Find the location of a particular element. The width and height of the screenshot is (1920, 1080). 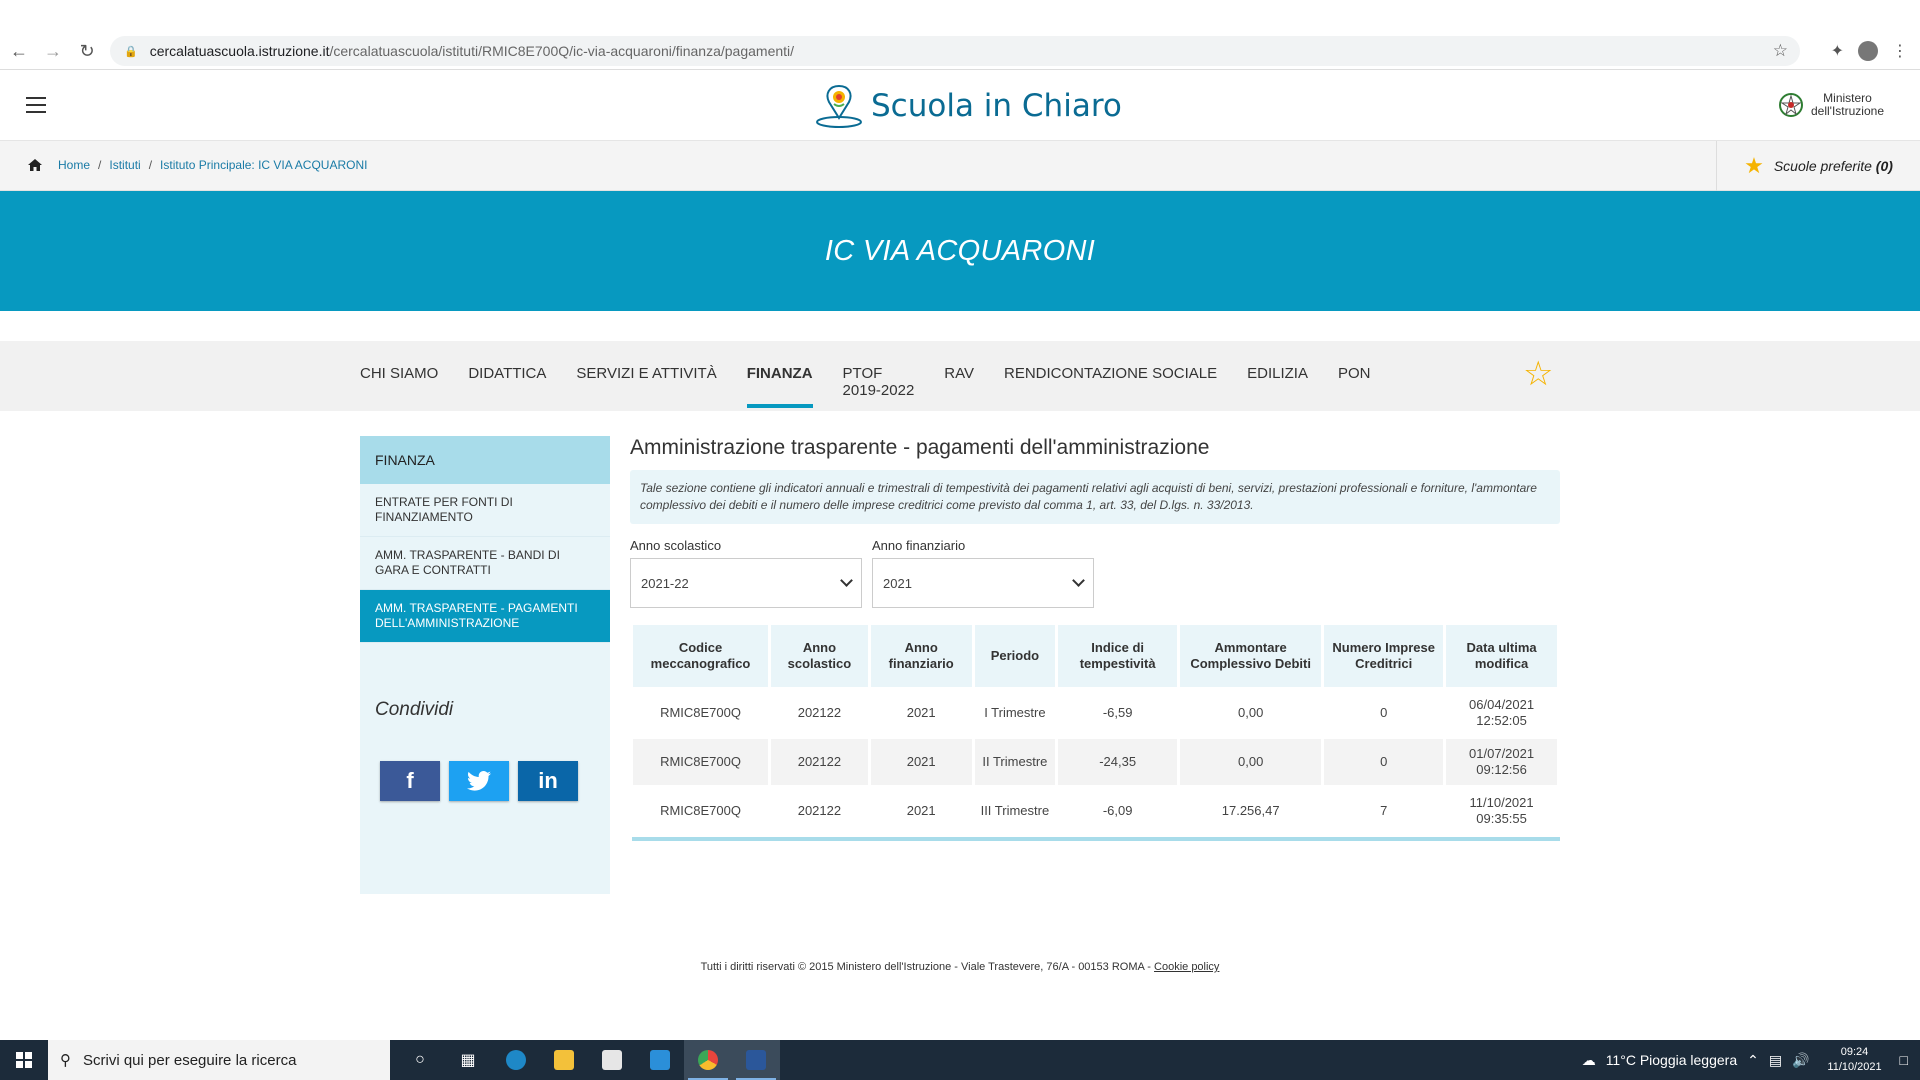

hero-banner: IC VIA ACQUARONI is located at coordinates (960, 251).